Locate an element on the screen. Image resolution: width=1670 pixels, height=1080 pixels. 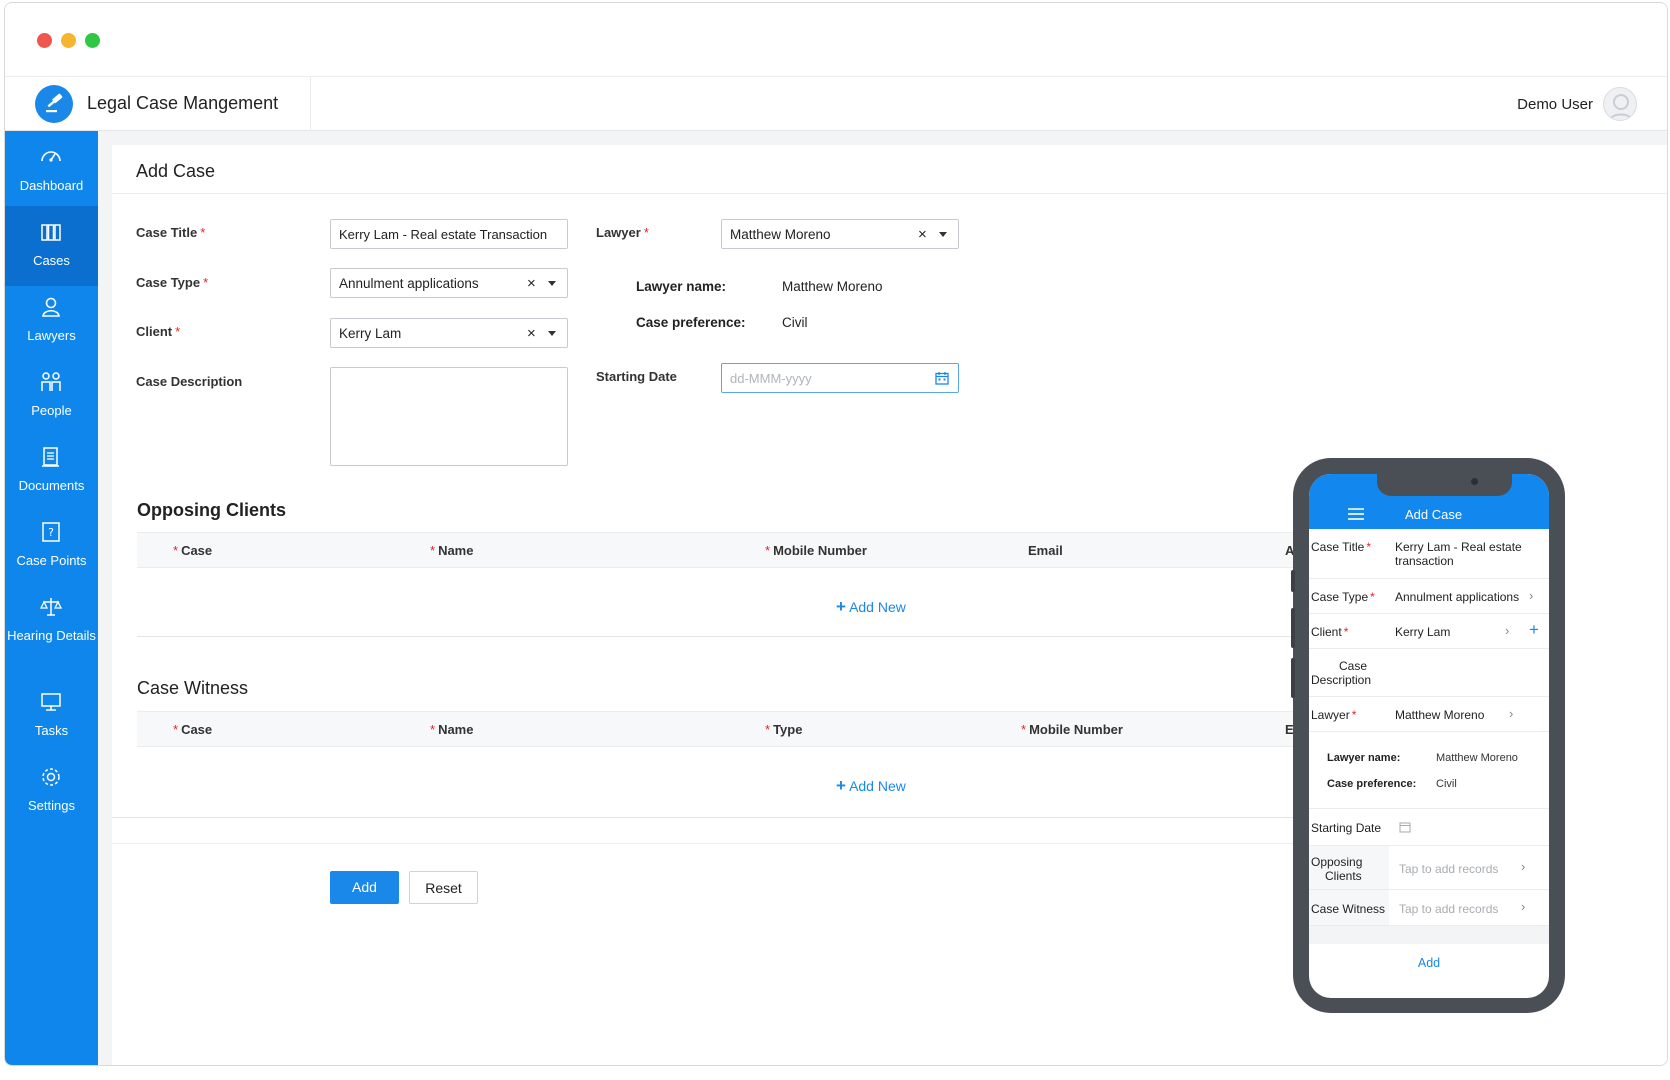
case-preference-value: Civil is located at coordinates (795, 322).